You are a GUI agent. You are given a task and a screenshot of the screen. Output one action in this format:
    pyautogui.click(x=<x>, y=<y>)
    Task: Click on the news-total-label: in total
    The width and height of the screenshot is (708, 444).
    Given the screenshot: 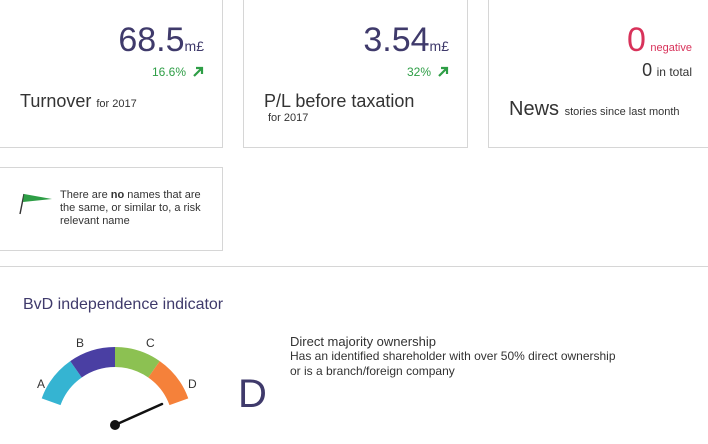 What is the action you would take?
    pyautogui.click(x=674, y=72)
    